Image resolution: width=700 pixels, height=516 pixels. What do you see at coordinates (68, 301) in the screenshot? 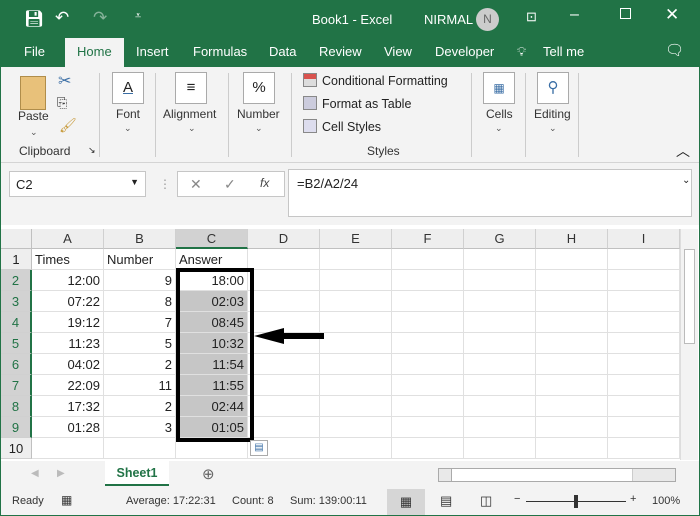
I see `cell-A3: 07:22` at bounding box center [68, 301].